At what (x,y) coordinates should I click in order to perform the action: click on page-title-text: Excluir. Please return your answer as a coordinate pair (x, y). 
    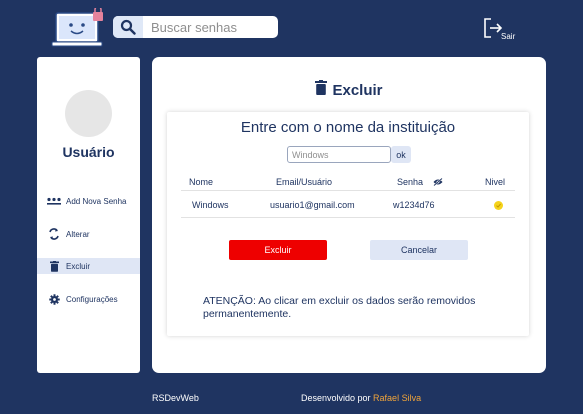
    Looking at the image, I should click on (357, 90).